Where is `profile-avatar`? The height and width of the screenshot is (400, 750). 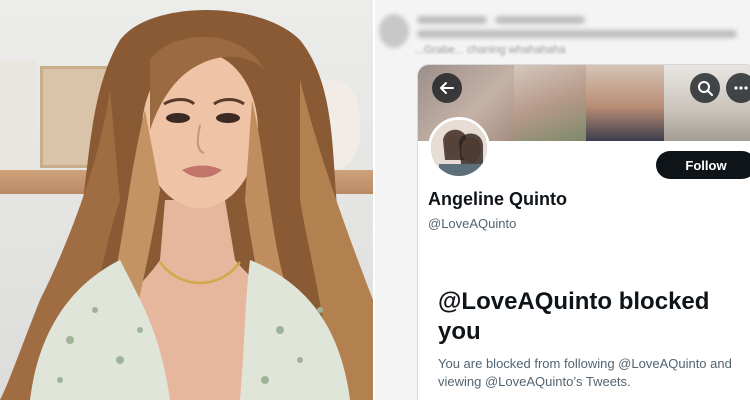 profile-avatar is located at coordinates (459, 148).